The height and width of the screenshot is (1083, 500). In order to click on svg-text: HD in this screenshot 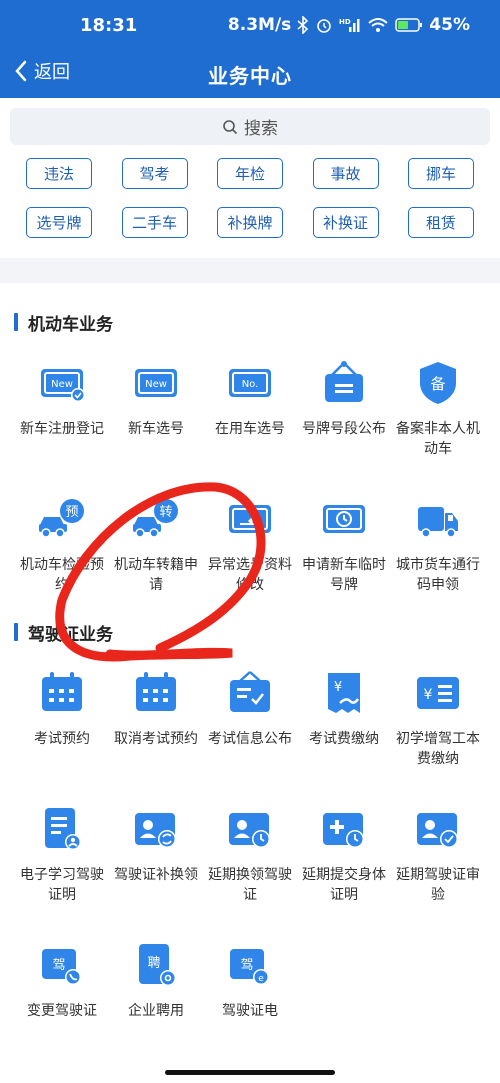, I will do `click(345, 22)`.